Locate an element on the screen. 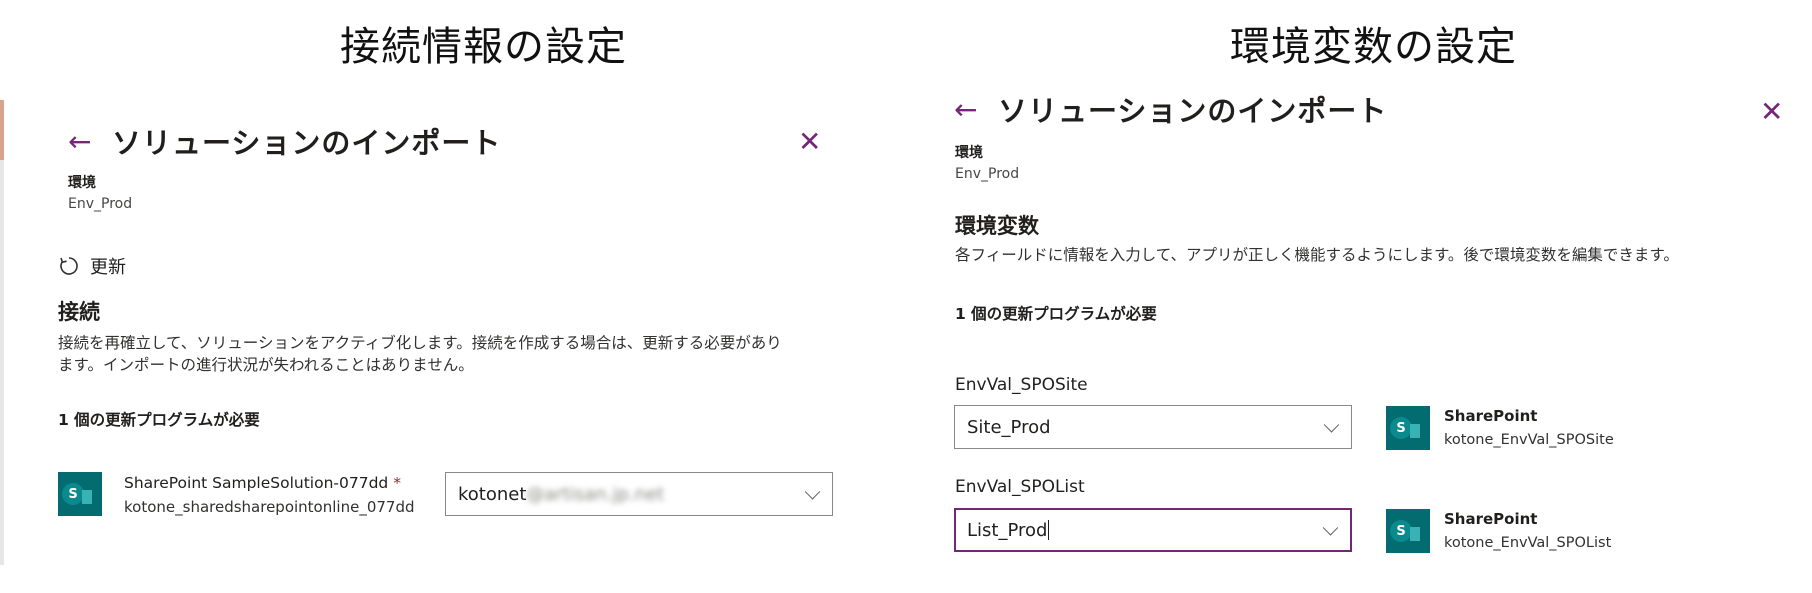 This screenshot has width=1812, height=593. left-heading: 接続情報の設定 is located at coordinates (483, 47).